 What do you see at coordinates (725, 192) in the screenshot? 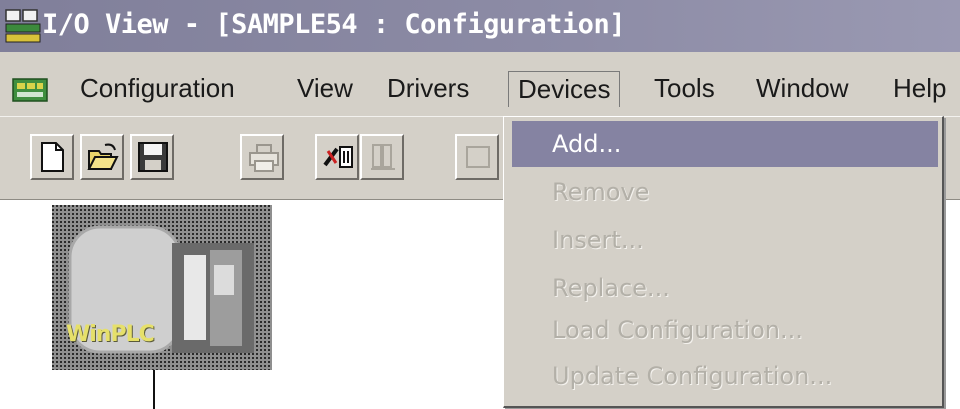
I see `menu-item-remove: Remove` at bounding box center [725, 192].